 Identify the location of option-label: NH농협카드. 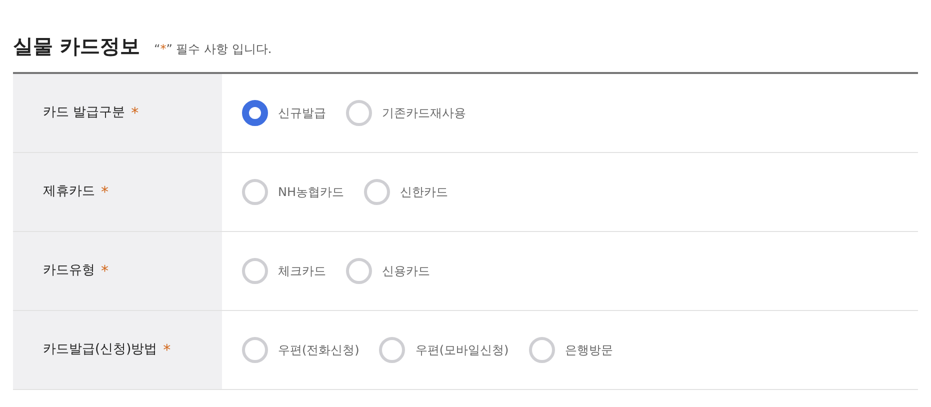
(311, 192).